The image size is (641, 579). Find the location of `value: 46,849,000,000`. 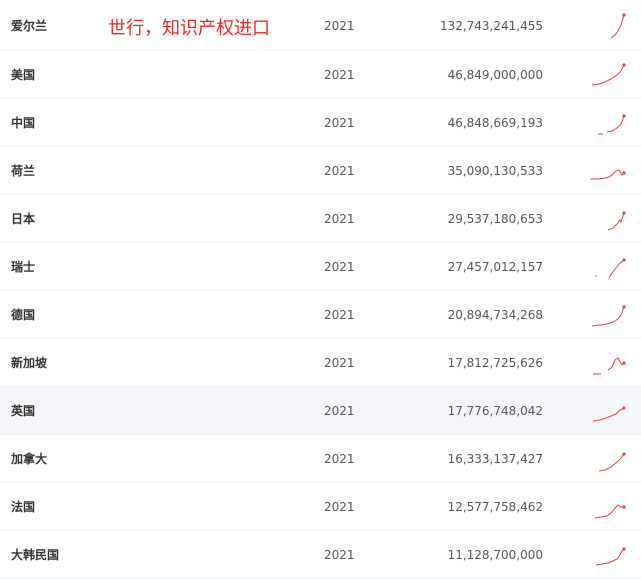

value: 46,849,000,000 is located at coordinates (495, 75).